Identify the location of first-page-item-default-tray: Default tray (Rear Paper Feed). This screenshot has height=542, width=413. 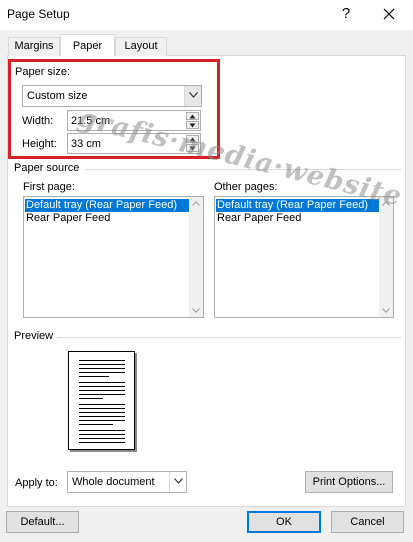
(107, 205).